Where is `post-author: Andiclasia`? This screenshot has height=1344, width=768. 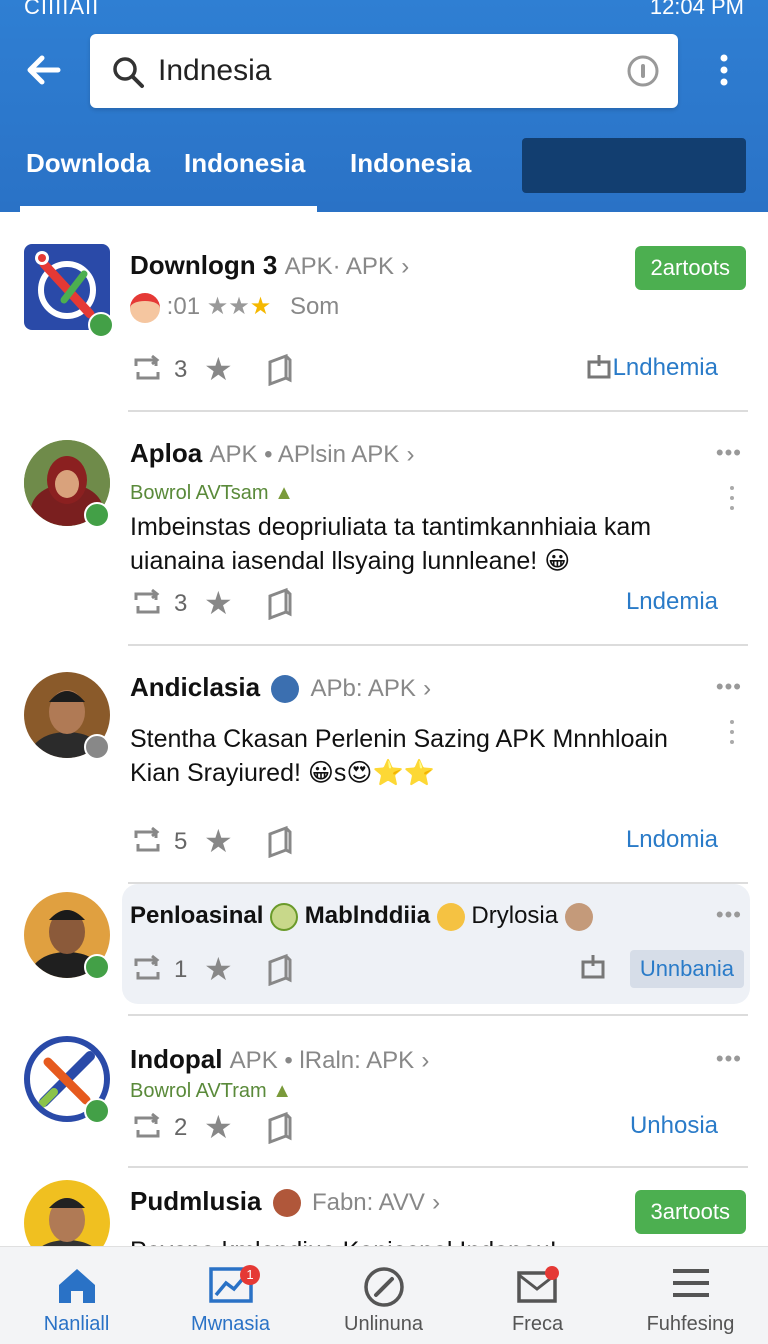
post-author: Andiclasia is located at coordinates (195, 687).